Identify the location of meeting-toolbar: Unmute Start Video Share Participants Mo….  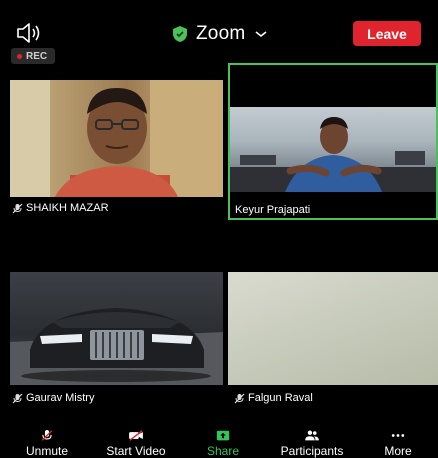
(219, 444).